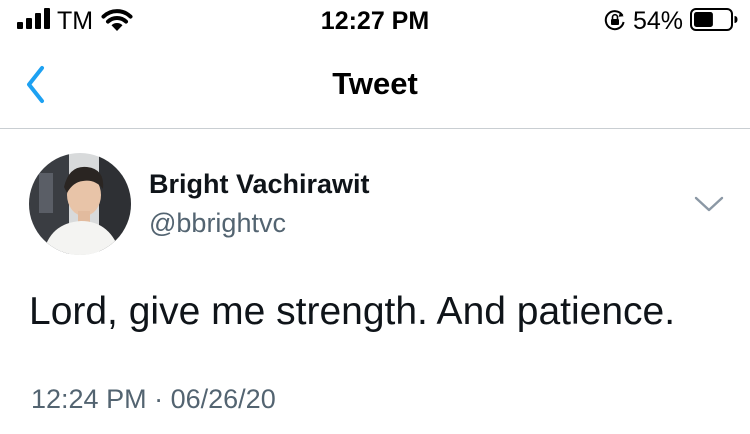 The image size is (750, 434). I want to click on profile-photo, so click(80, 204).